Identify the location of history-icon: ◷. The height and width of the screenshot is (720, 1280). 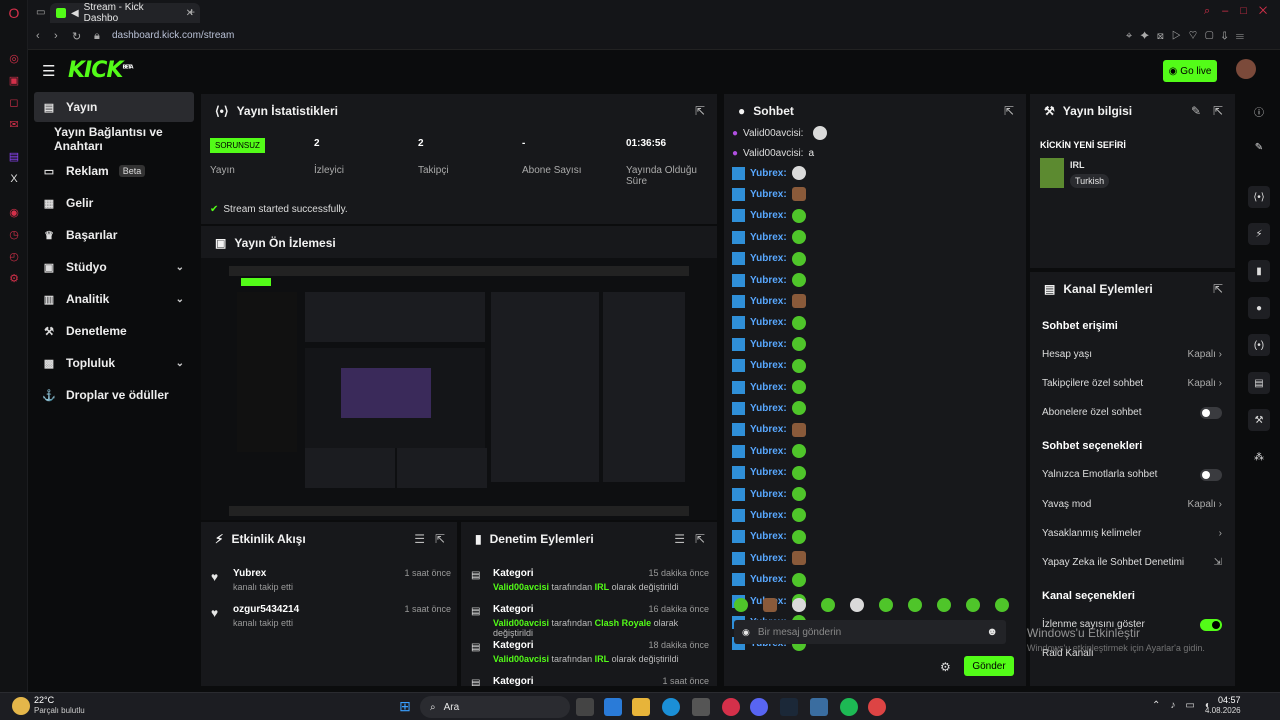
(14, 235).